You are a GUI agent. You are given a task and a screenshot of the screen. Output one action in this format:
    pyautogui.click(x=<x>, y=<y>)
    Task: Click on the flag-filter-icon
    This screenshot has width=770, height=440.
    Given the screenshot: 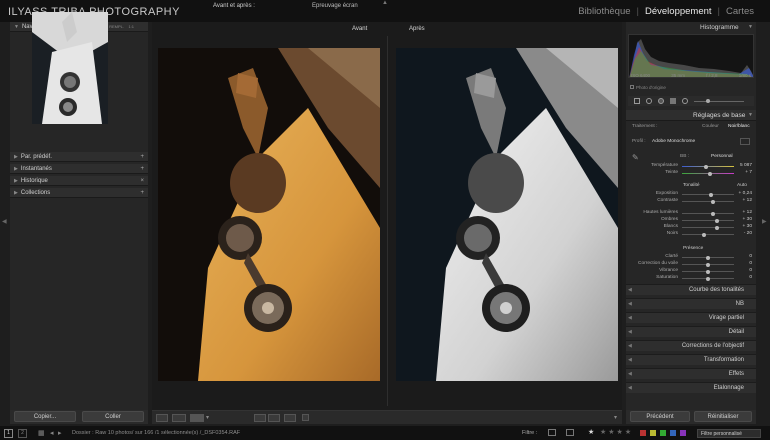 What is the action you would take?
    pyautogui.click(x=552, y=432)
    